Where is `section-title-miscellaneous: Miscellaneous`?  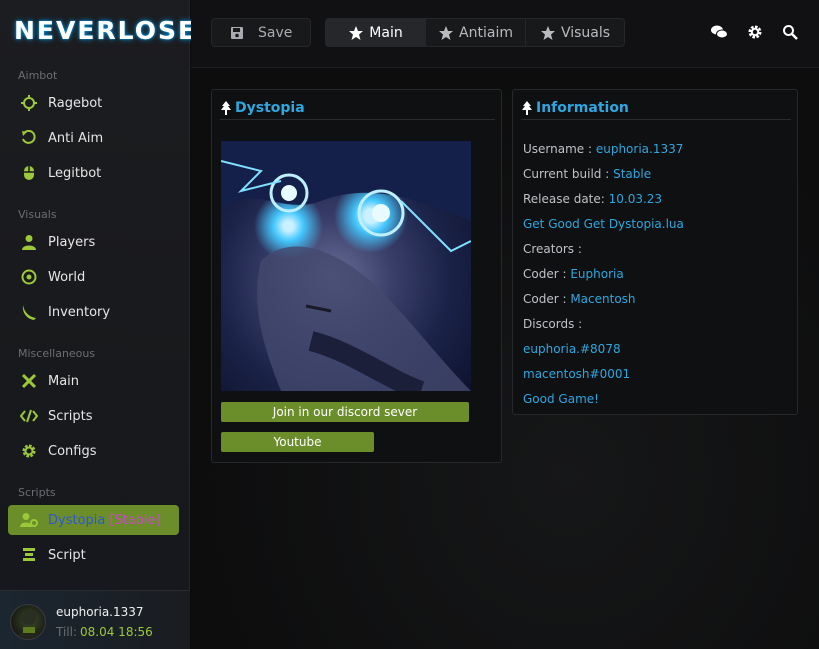 section-title-miscellaneous: Miscellaneous is located at coordinates (57, 353).